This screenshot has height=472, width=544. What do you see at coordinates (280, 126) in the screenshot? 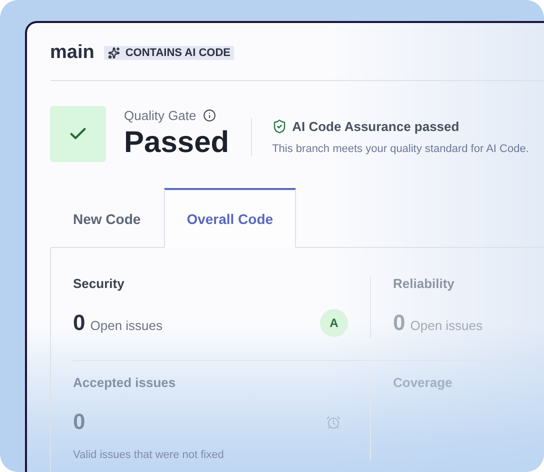
I see `shield-check-icon` at bounding box center [280, 126].